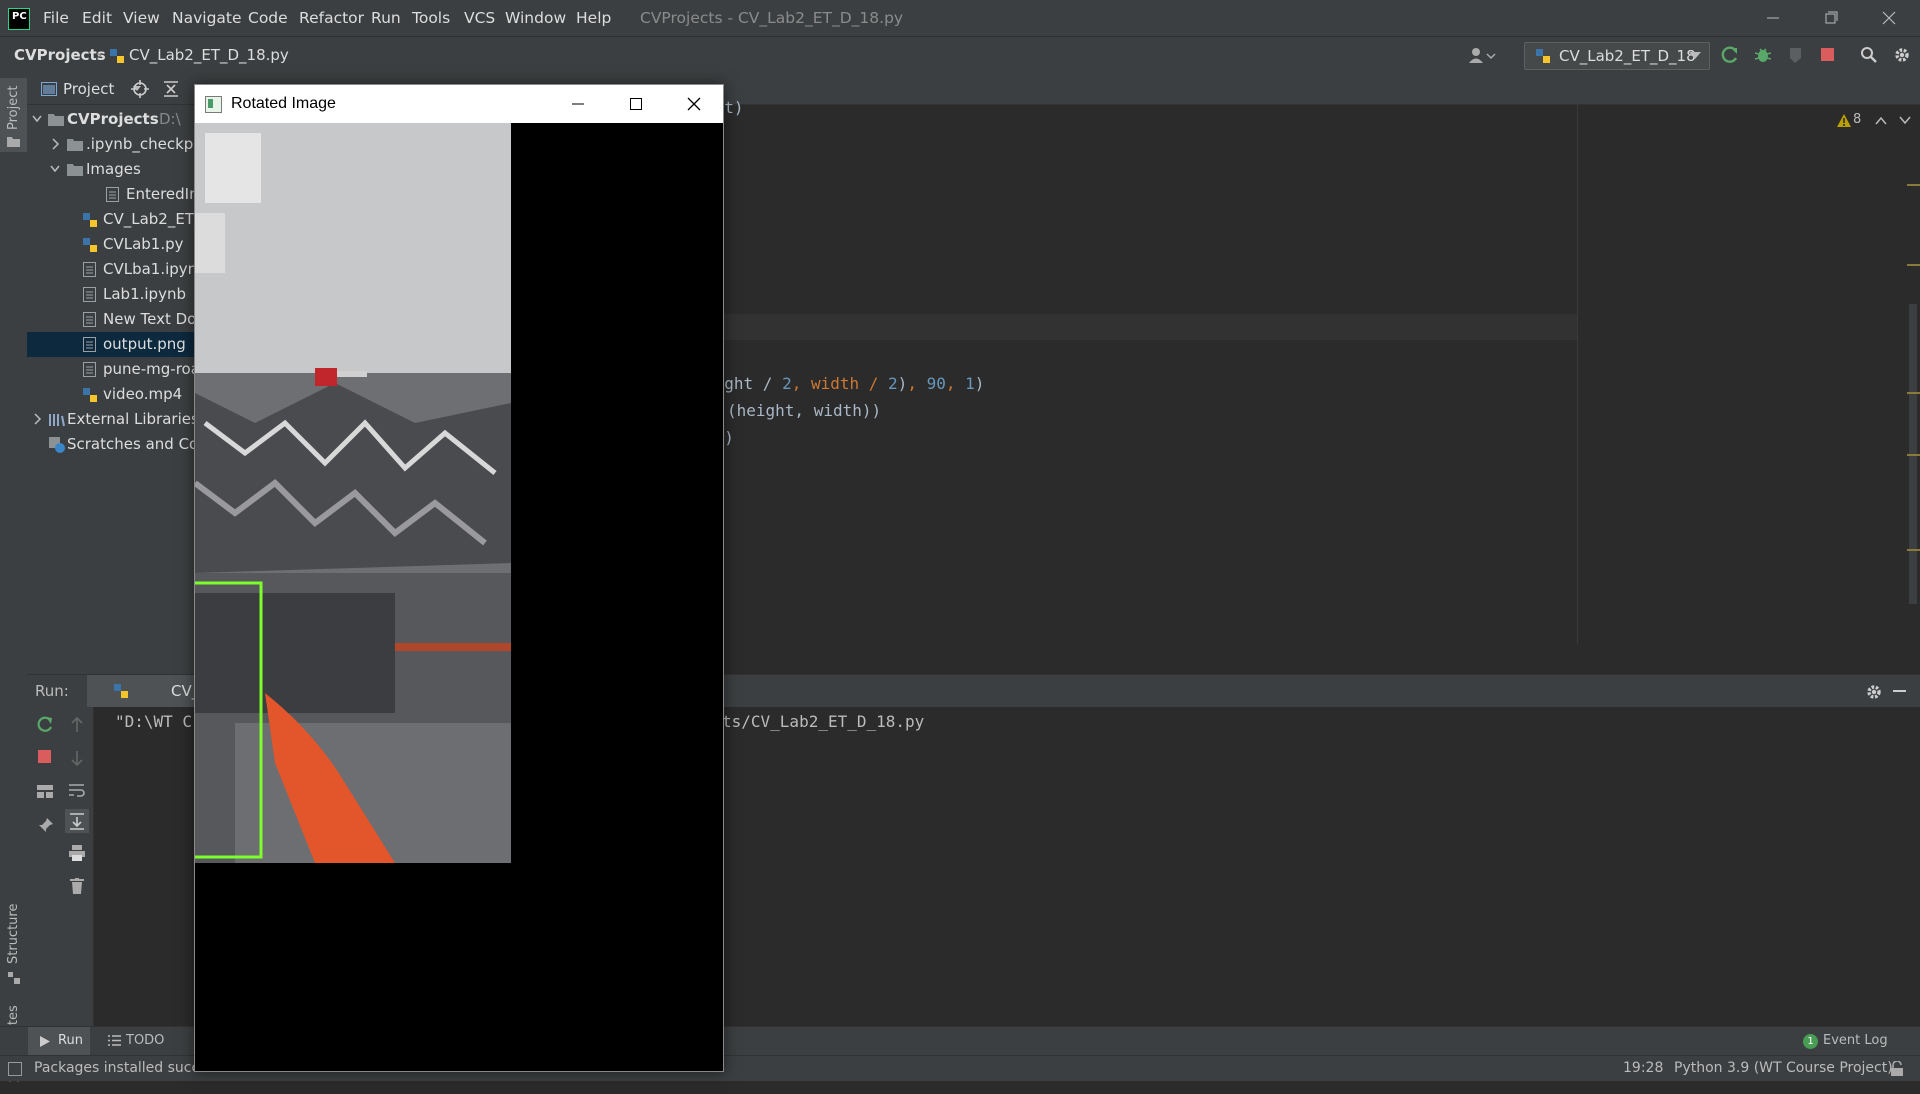  What do you see at coordinates (129, 194) in the screenshot?
I see `tree-row-entered-image: EnteredImage` at bounding box center [129, 194].